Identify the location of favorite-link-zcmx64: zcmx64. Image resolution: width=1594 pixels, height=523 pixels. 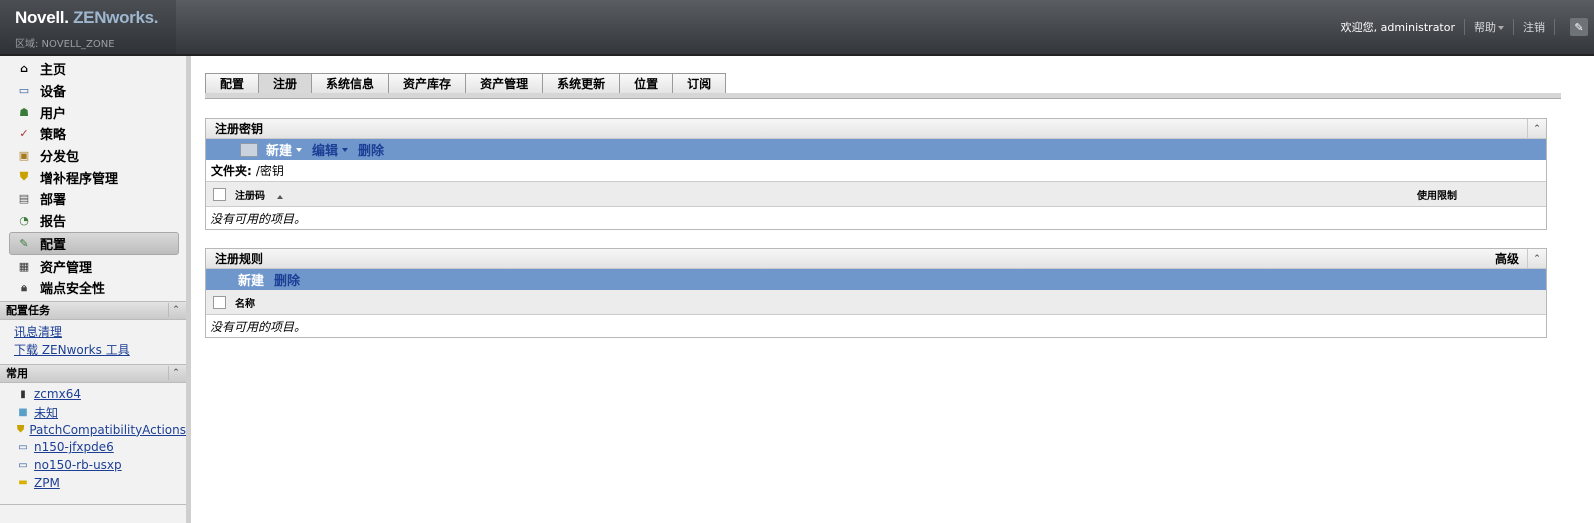
(57, 394).